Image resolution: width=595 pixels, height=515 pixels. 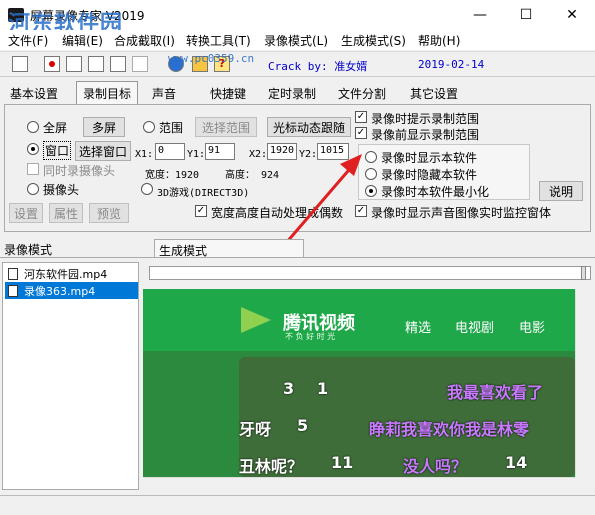 I want to click on danmu-count: 5, so click(x=303, y=425).